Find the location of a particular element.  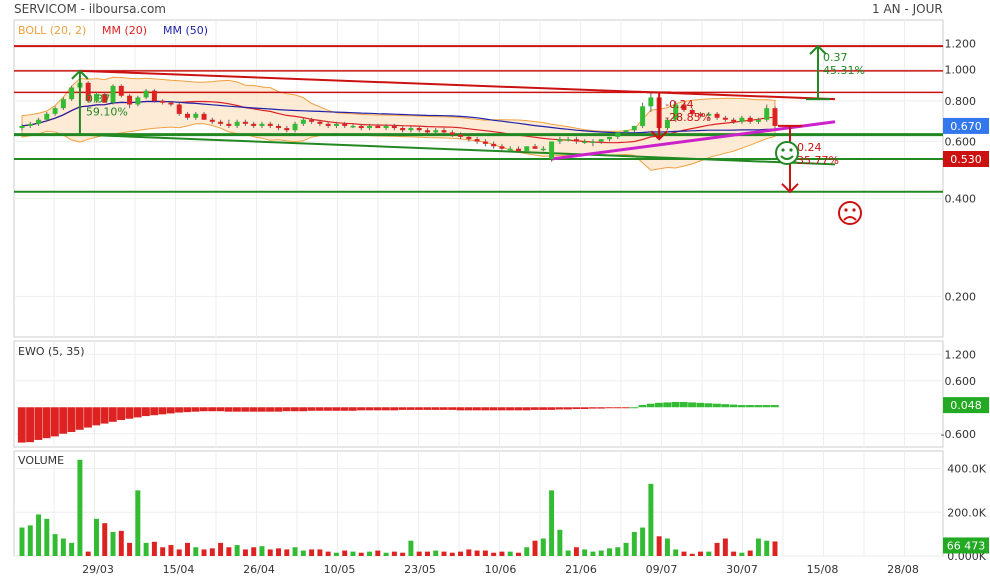

smiley-sad-icon is located at coordinates (850, 213).